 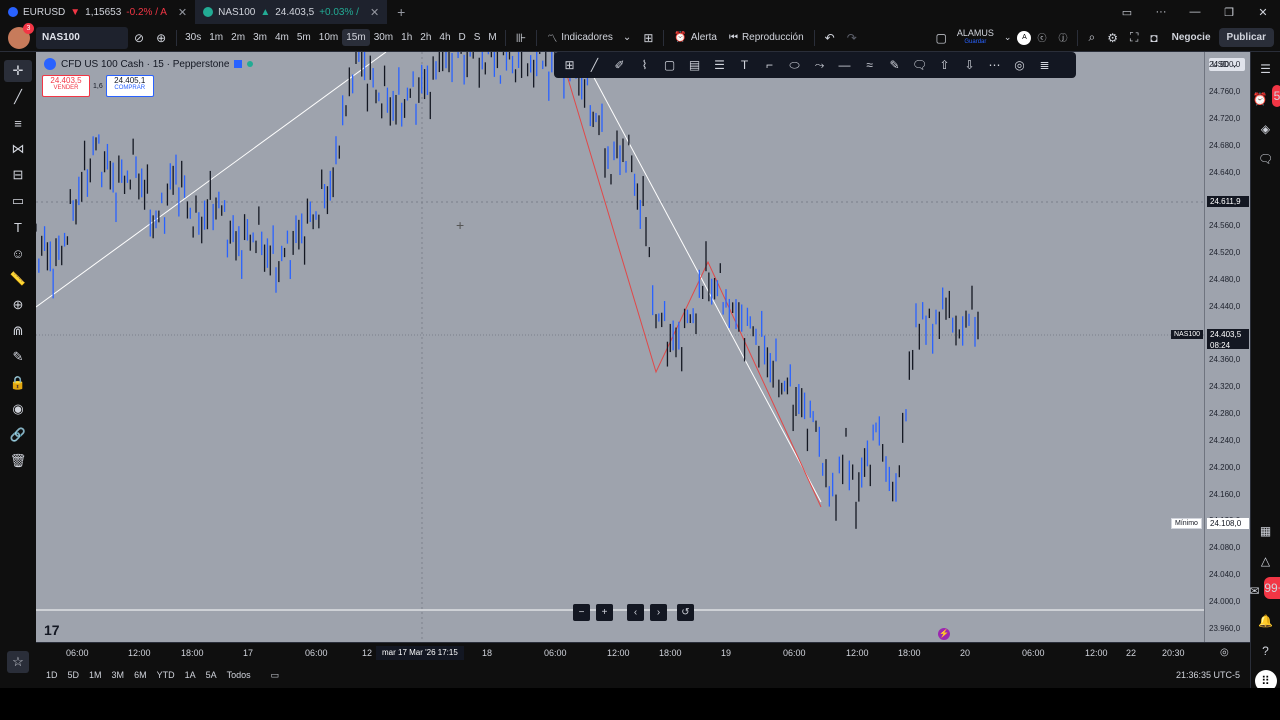 What do you see at coordinates (794, 65) in the screenshot?
I see `ellipse-icon: ⬭` at bounding box center [794, 65].